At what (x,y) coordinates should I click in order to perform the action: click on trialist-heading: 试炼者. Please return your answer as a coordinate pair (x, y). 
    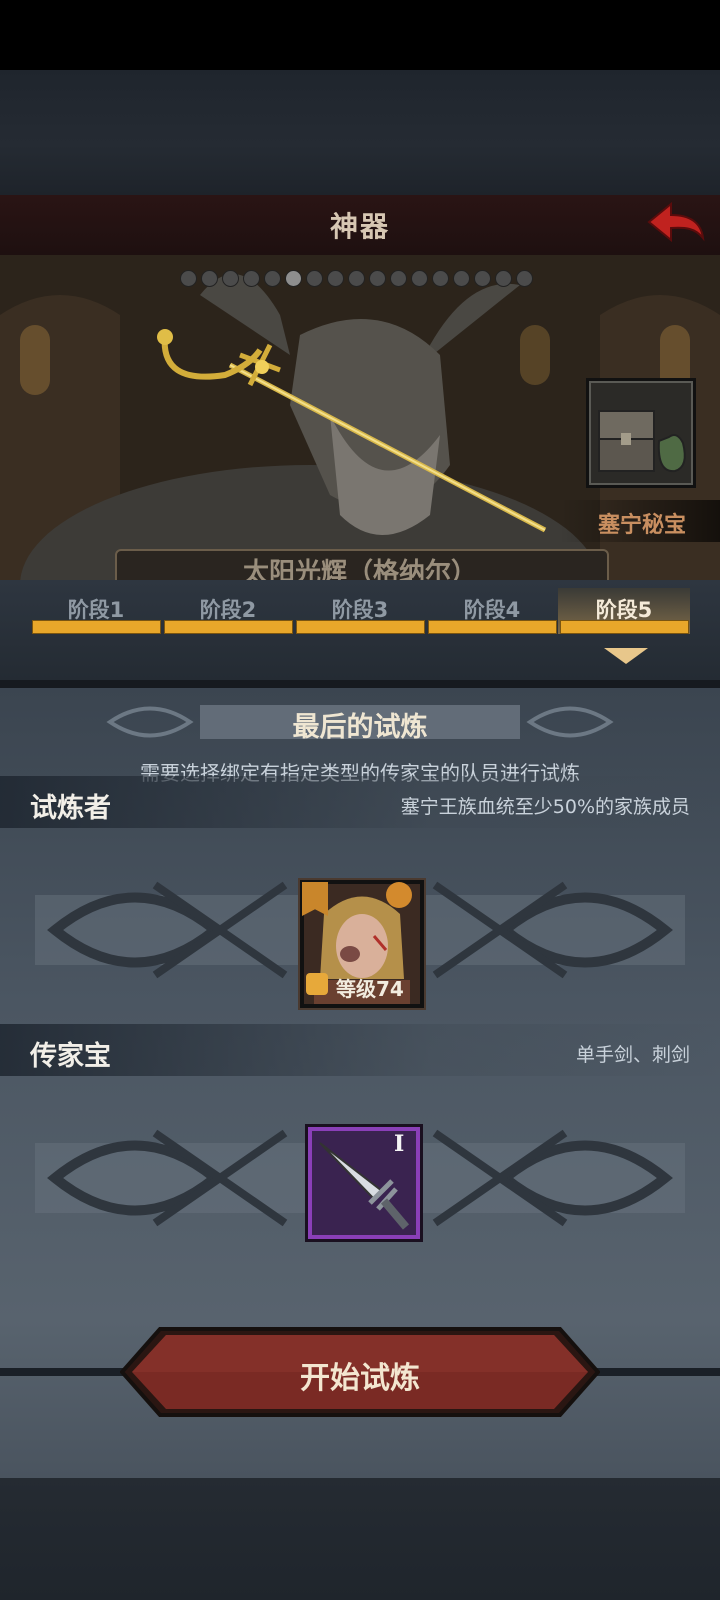
    Looking at the image, I should click on (70, 808).